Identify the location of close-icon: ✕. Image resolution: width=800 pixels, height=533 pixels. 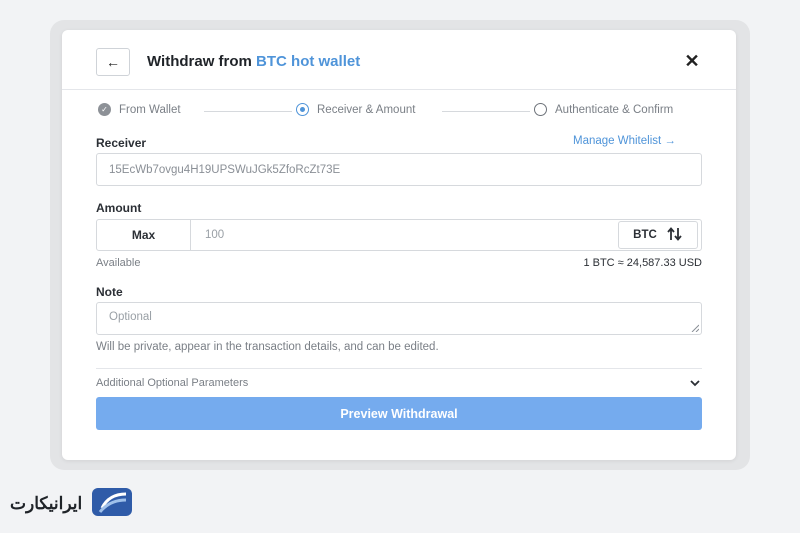
(692, 61).